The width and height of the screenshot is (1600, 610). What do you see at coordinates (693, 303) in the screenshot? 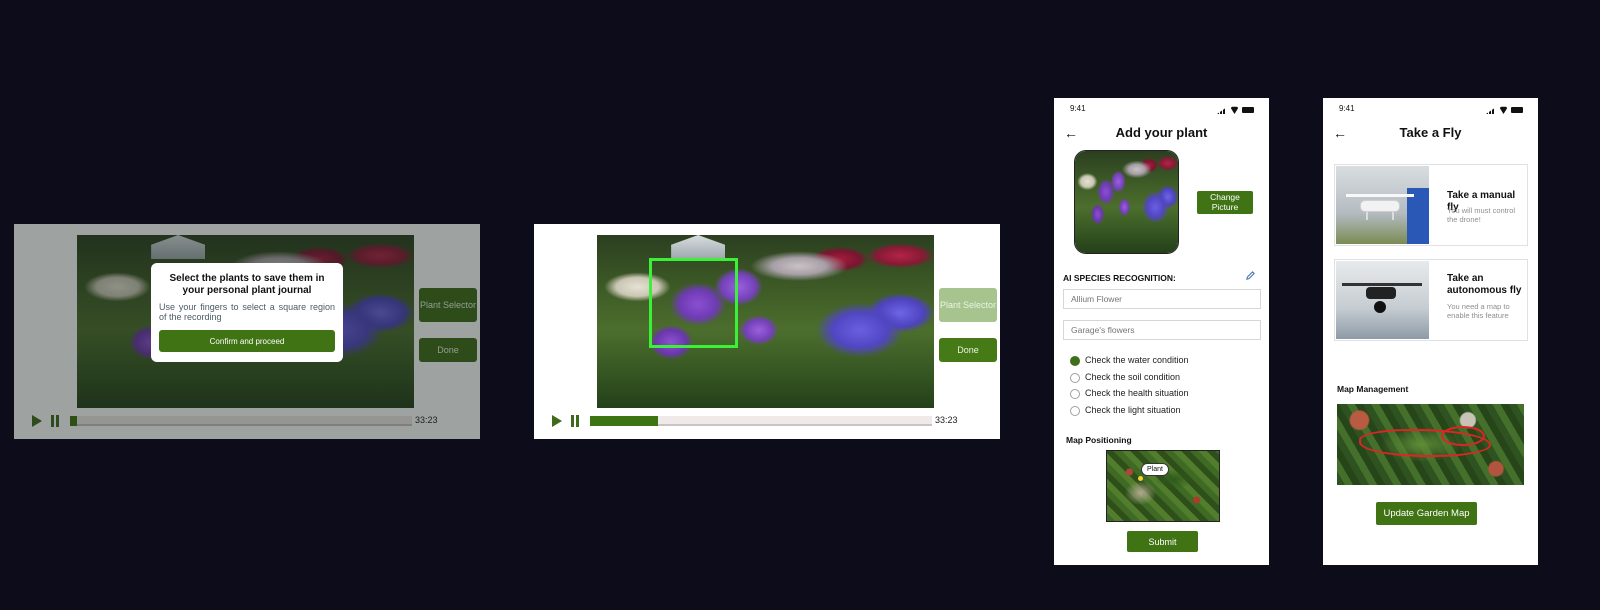
I see `selection-box` at bounding box center [693, 303].